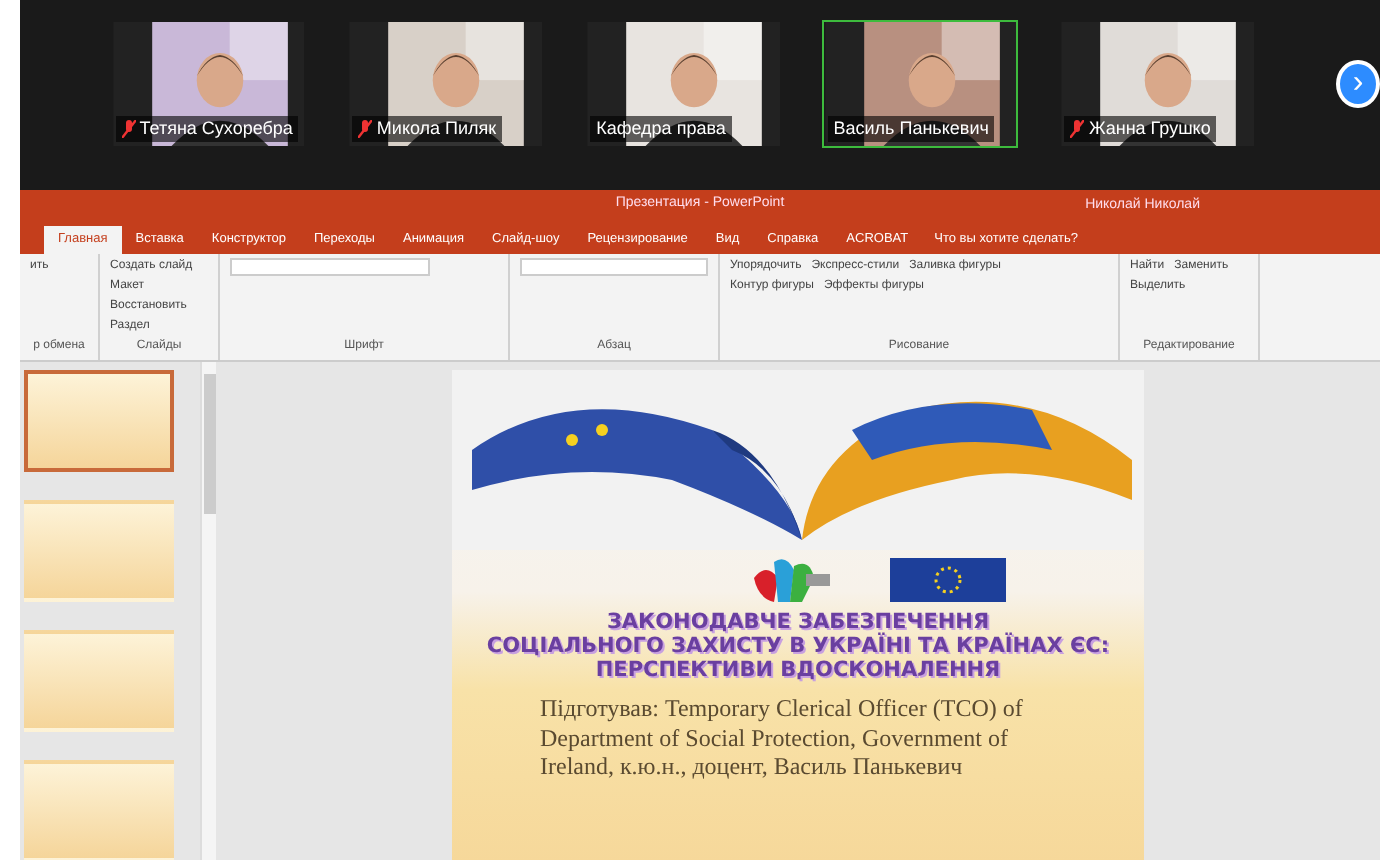  Describe the element at coordinates (781, 736) in the screenshot. I see `slide-body-text: Підготував: Temporary Clerical Officer (TCO) of Department of Social Protection, Government of Ireland, к.ю.н., доцент, Василь Панькевич` at that location.